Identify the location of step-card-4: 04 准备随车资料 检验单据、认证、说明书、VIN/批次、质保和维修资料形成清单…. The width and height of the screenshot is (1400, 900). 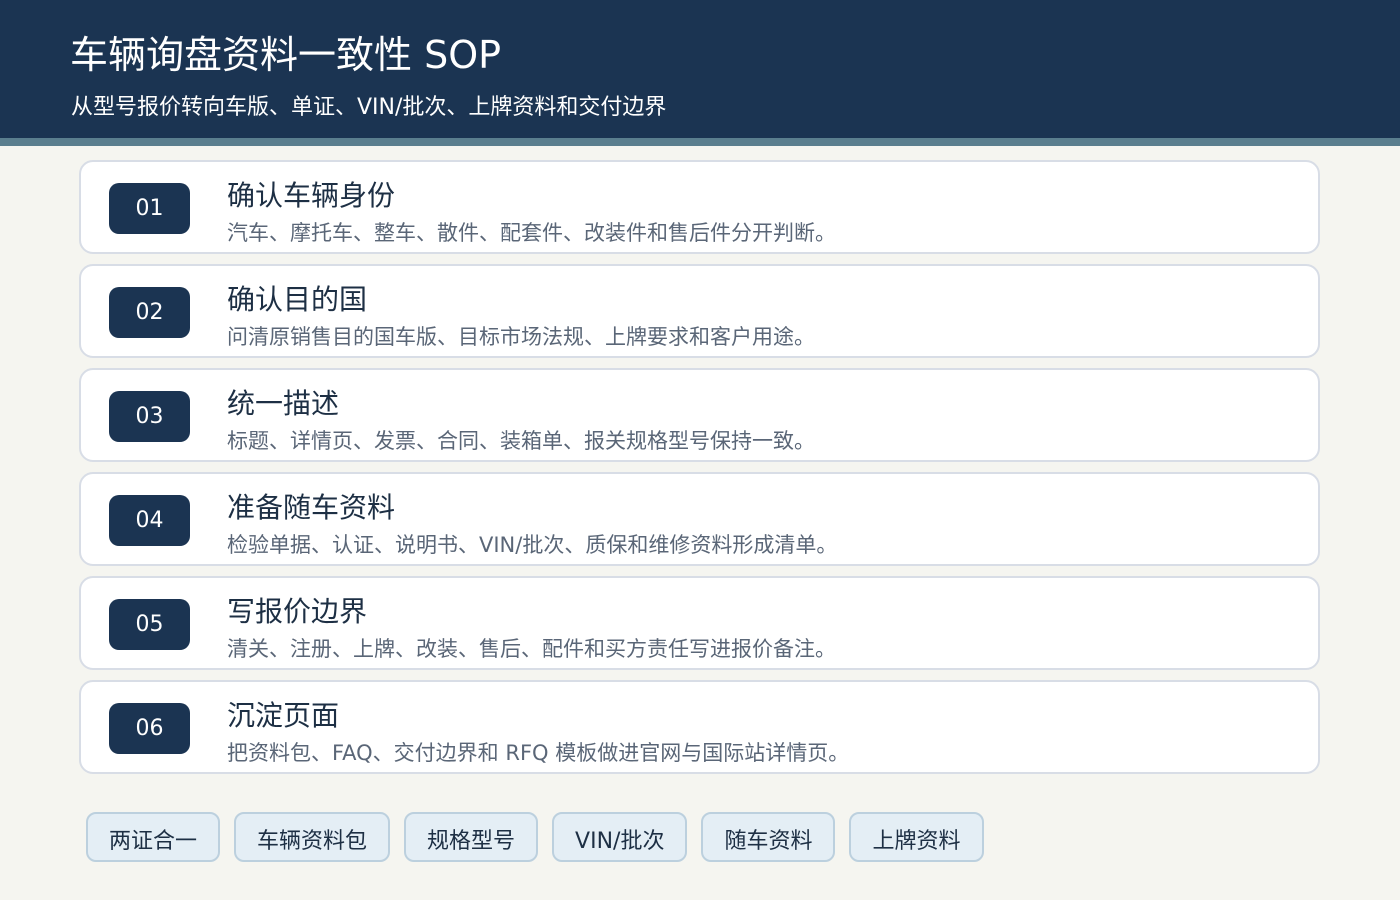
(699, 519).